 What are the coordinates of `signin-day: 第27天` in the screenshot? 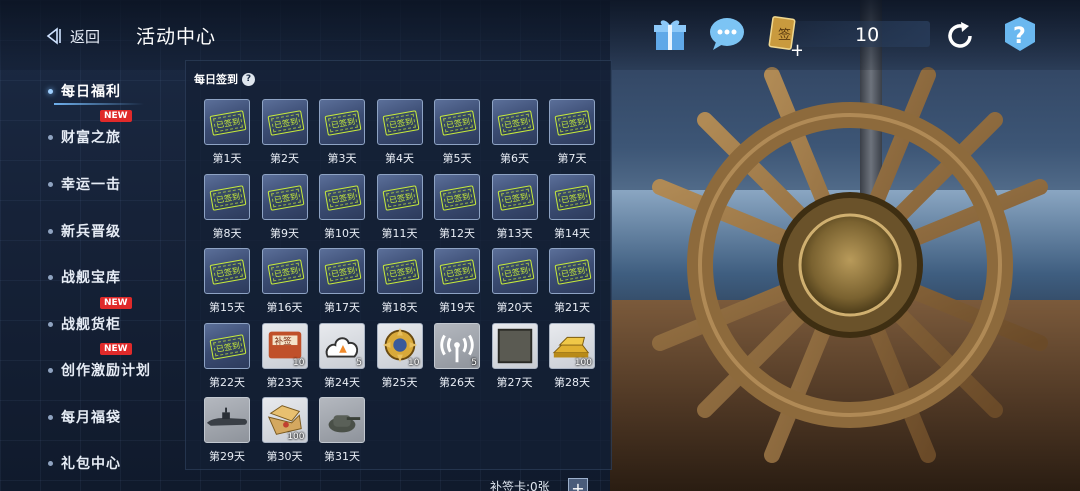 It's located at (514, 356).